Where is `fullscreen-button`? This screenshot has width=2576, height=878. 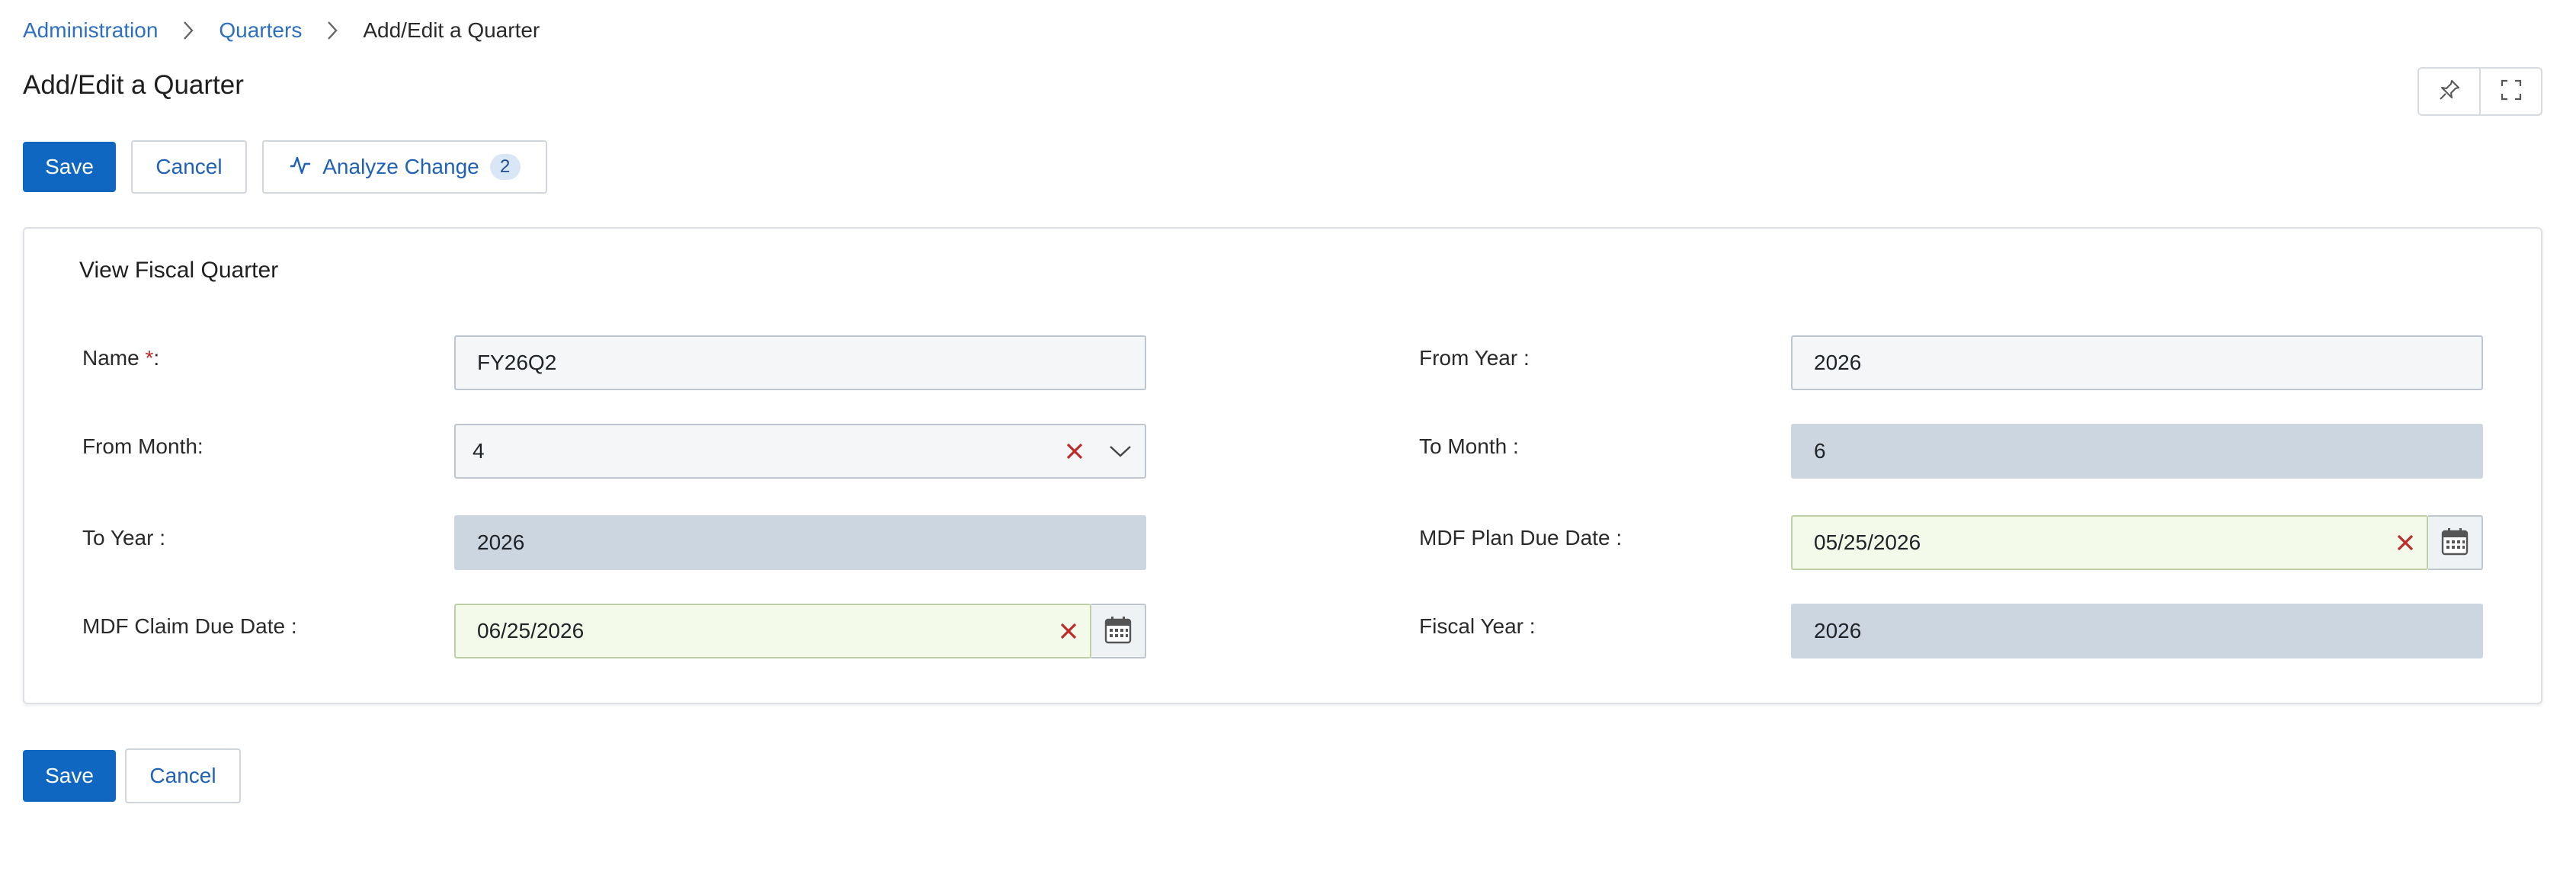
fullscreen-button is located at coordinates (2510, 91).